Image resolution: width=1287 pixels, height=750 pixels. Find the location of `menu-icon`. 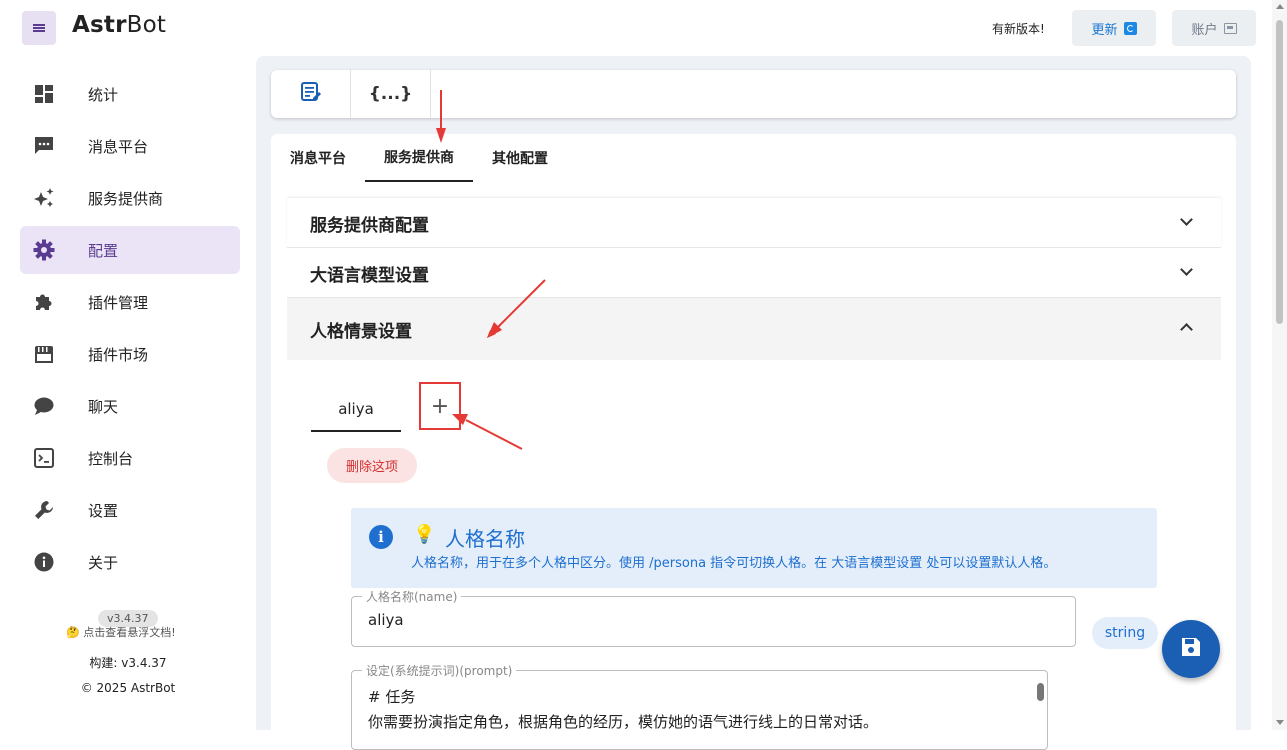

menu-icon is located at coordinates (39, 28).